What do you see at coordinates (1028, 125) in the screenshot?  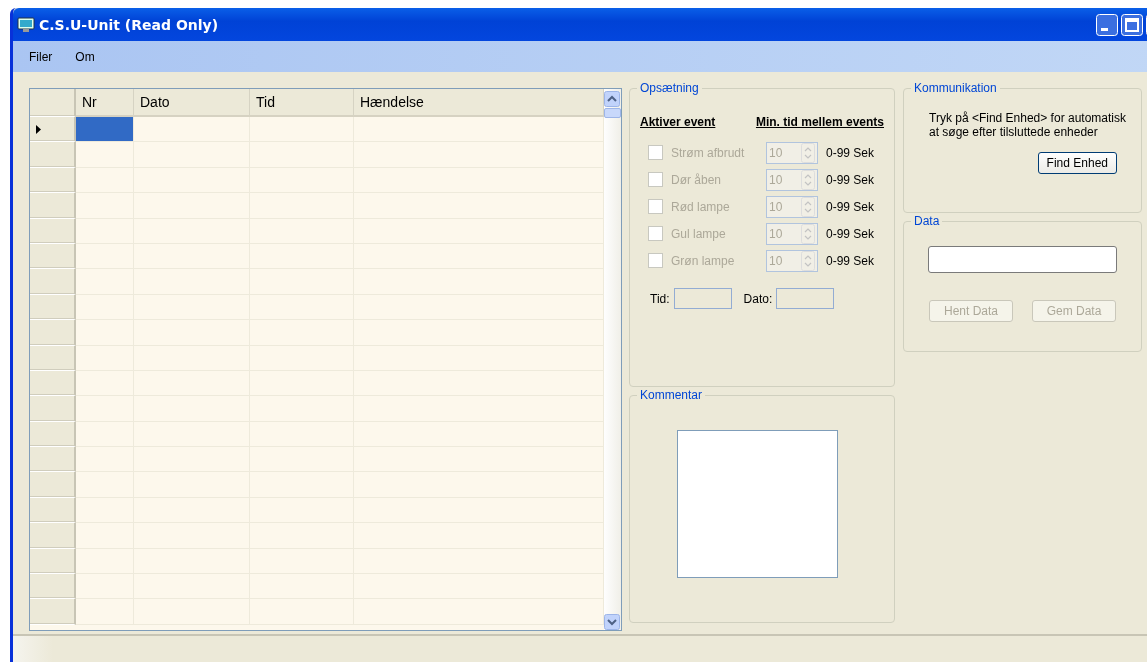 I see `instruction-text: Tryk på <Find Enhed> for automatisk at søge efter tilsluttede enheder` at bounding box center [1028, 125].